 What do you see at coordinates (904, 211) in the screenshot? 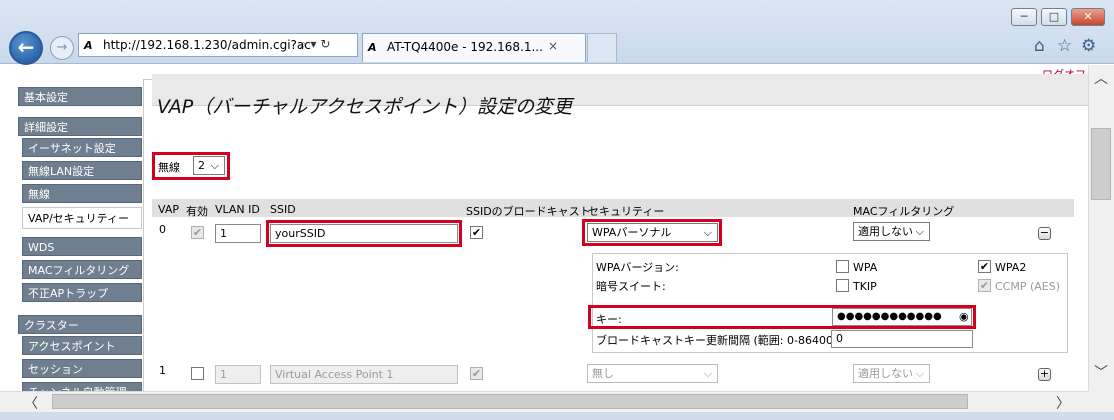
I see `header-mac-filtering: MACフィルタリング` at bounding box center [904, 211].